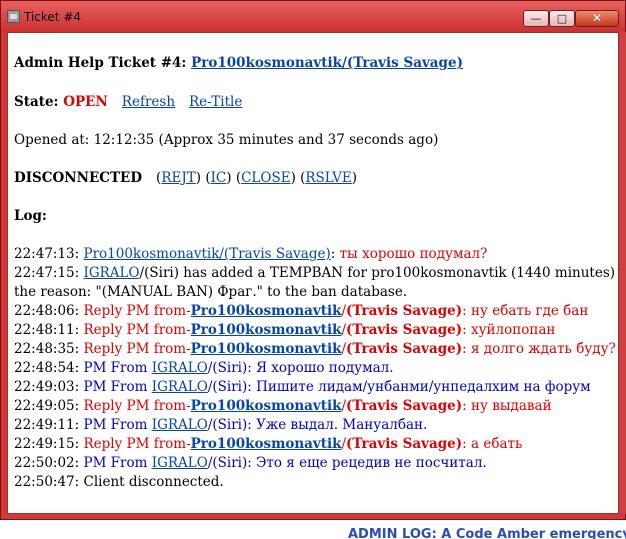 The width and height of the screenshot is (626, 539). What do you see at coordinates (328, 178) in the screenshot?
I see `resolve-link: RSLVE` at bounding box center [328, 178].